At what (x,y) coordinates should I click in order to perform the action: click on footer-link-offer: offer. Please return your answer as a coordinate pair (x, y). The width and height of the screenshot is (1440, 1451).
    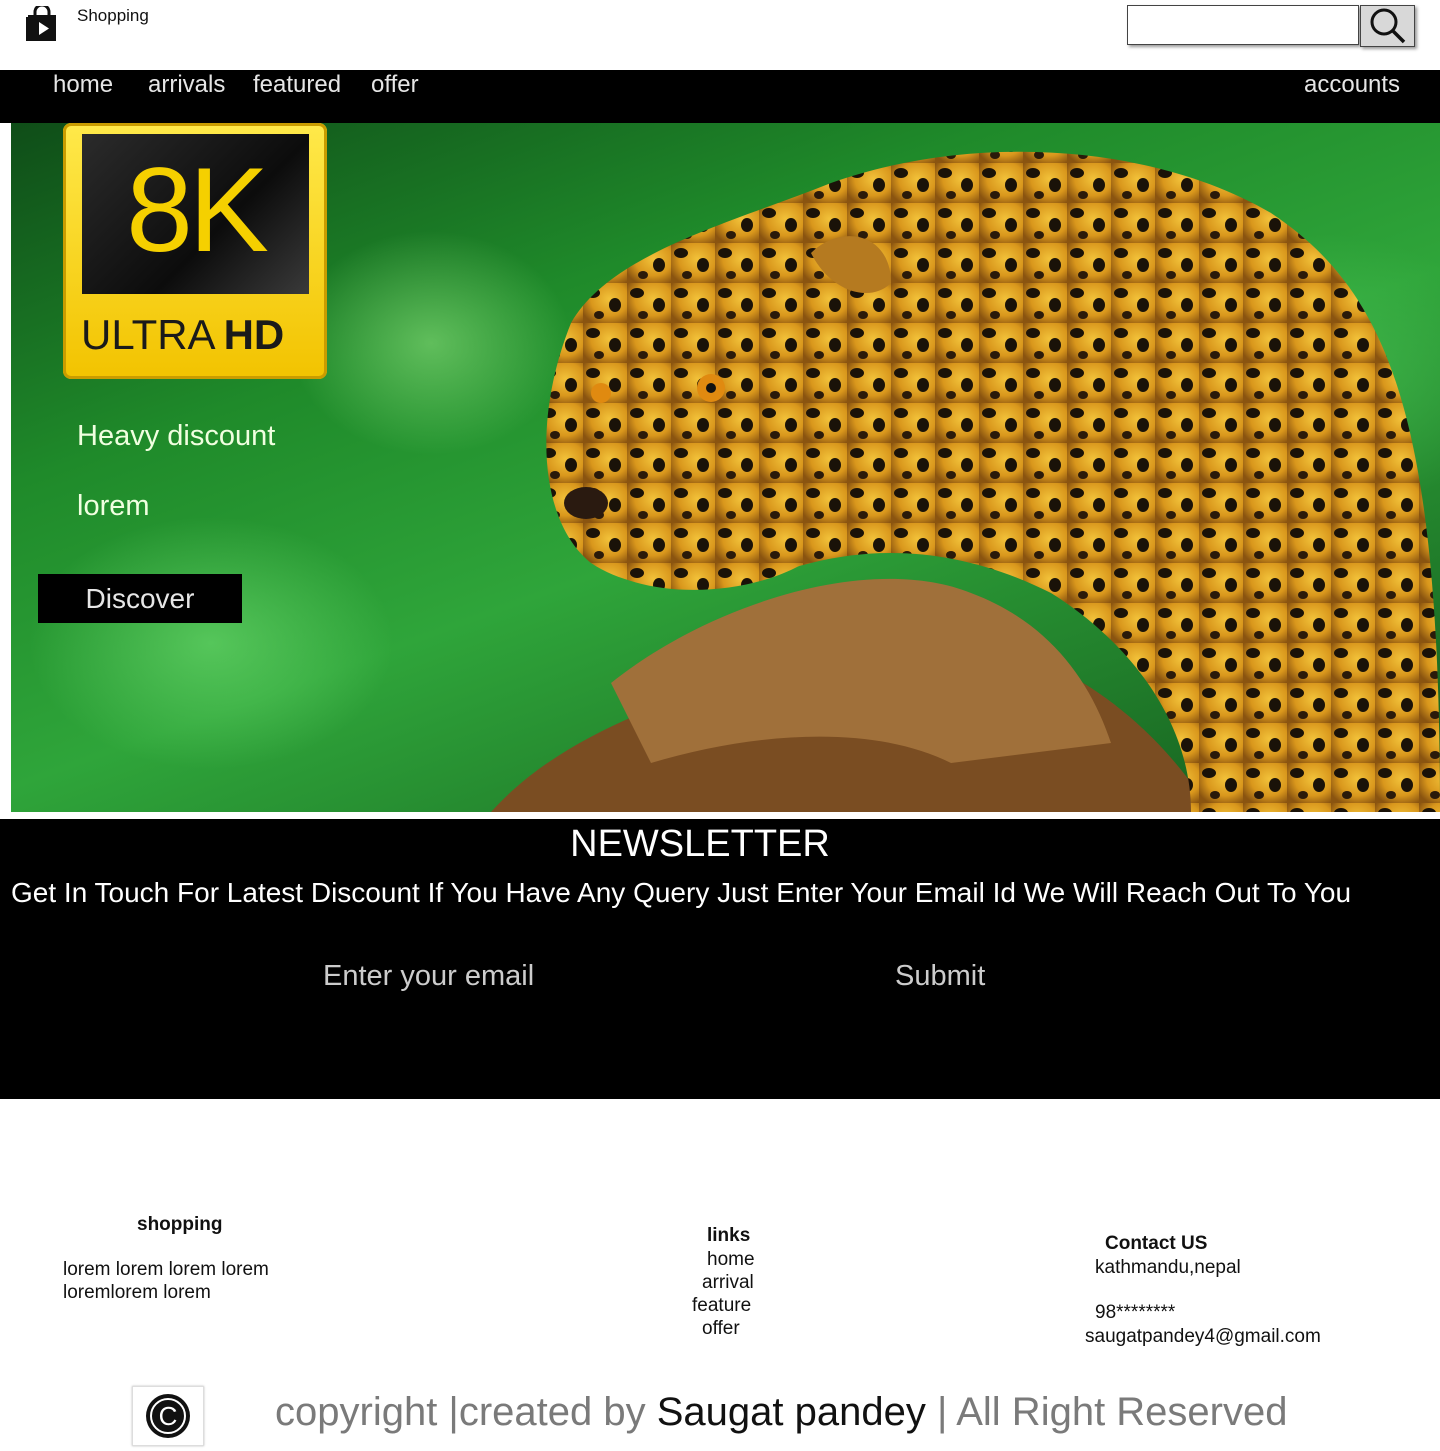
    Looking at the image, I should click on (721, 1328).